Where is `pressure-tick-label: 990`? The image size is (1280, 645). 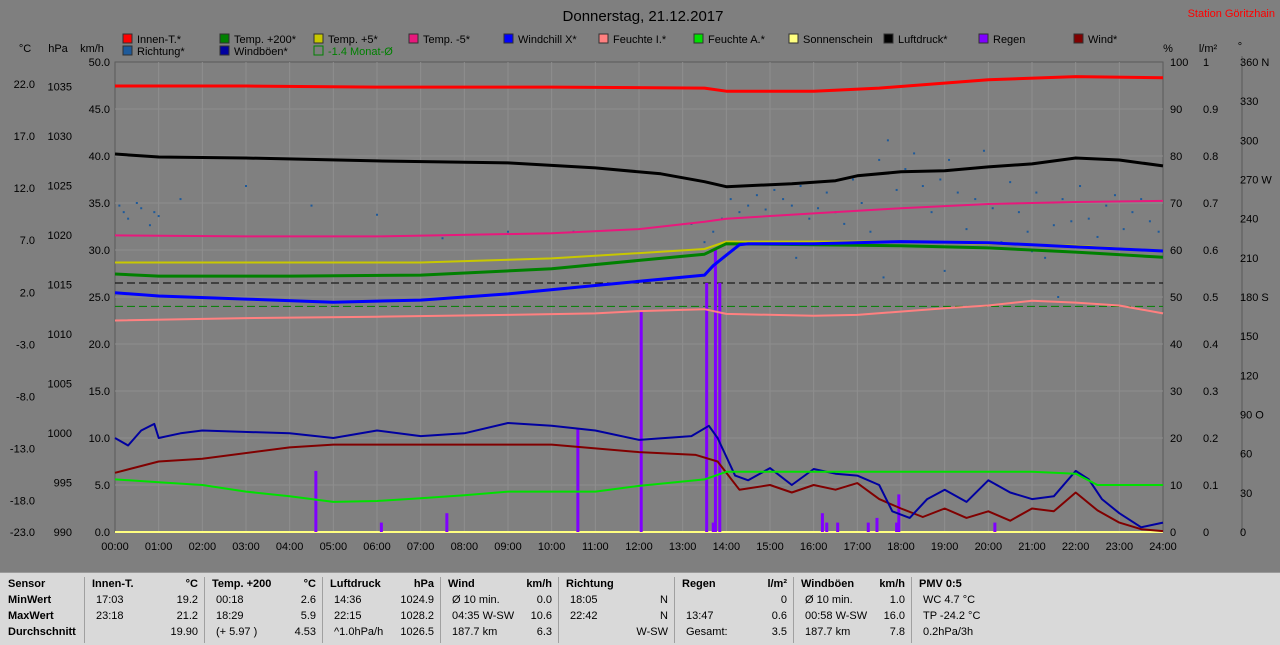 pressure-tick-label: 990 is located at coordinates (63, 533).